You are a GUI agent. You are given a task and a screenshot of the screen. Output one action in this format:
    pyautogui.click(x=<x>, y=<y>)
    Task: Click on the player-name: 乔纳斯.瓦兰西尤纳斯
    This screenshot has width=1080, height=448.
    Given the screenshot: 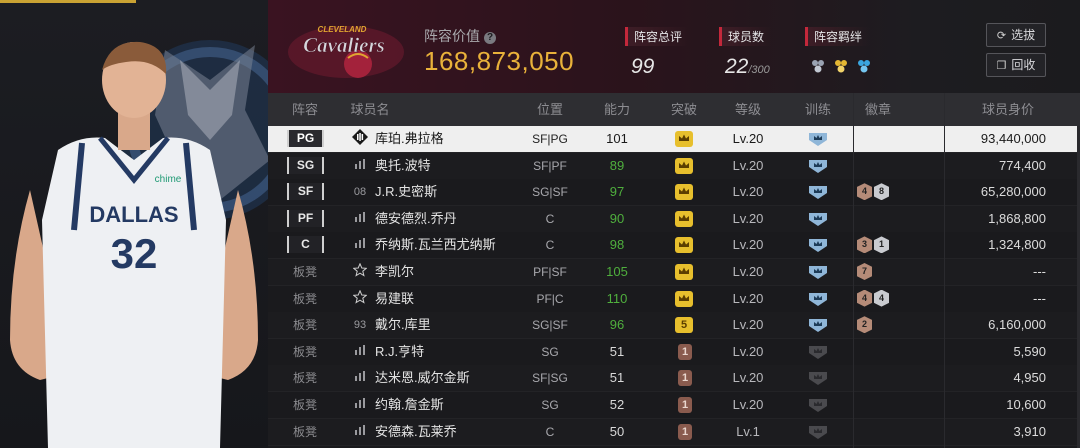 What is the action you would take?
    pyautogui.click(x=435, y=245)
    